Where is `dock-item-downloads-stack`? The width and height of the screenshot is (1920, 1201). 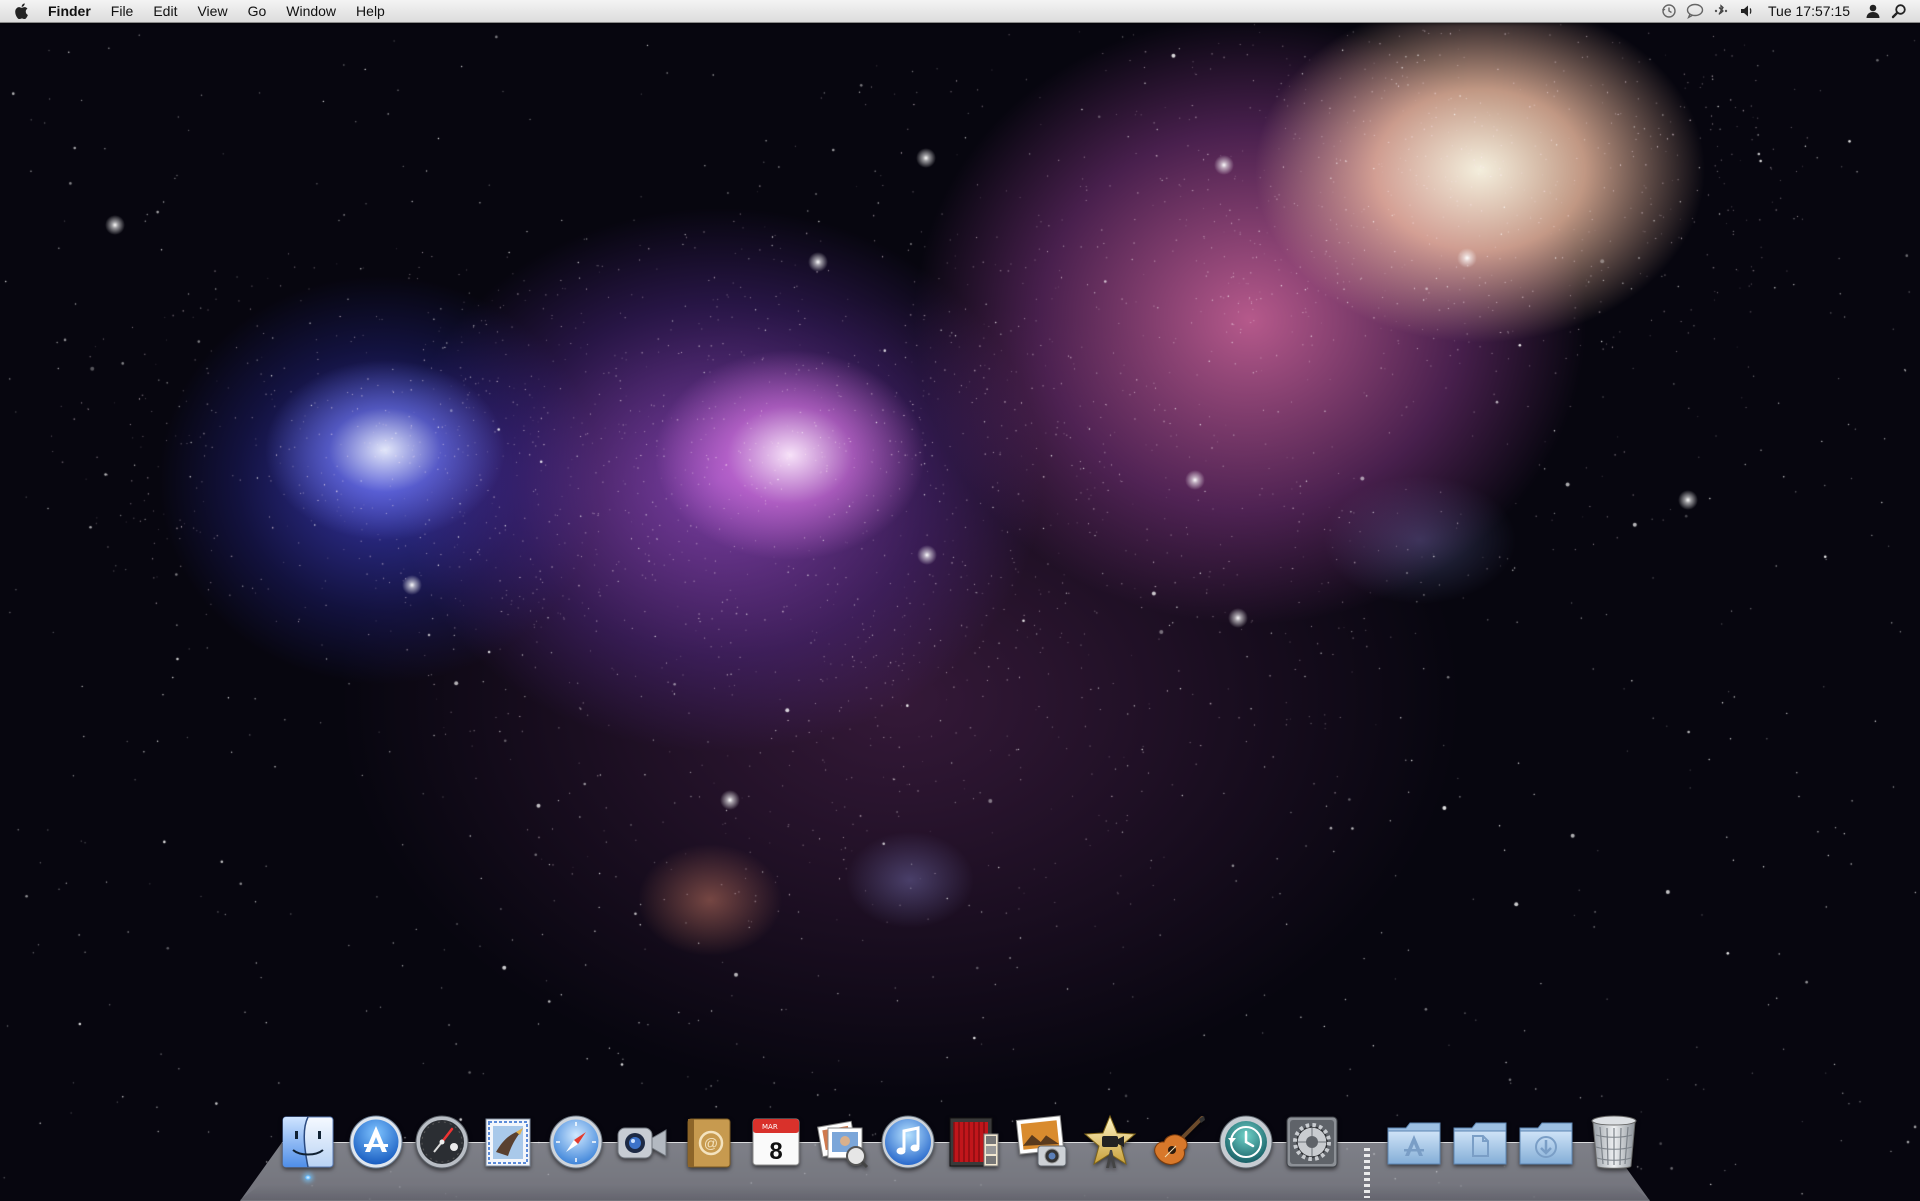
dock-item-downloads-stack is located at coordinates (1546, 1142).